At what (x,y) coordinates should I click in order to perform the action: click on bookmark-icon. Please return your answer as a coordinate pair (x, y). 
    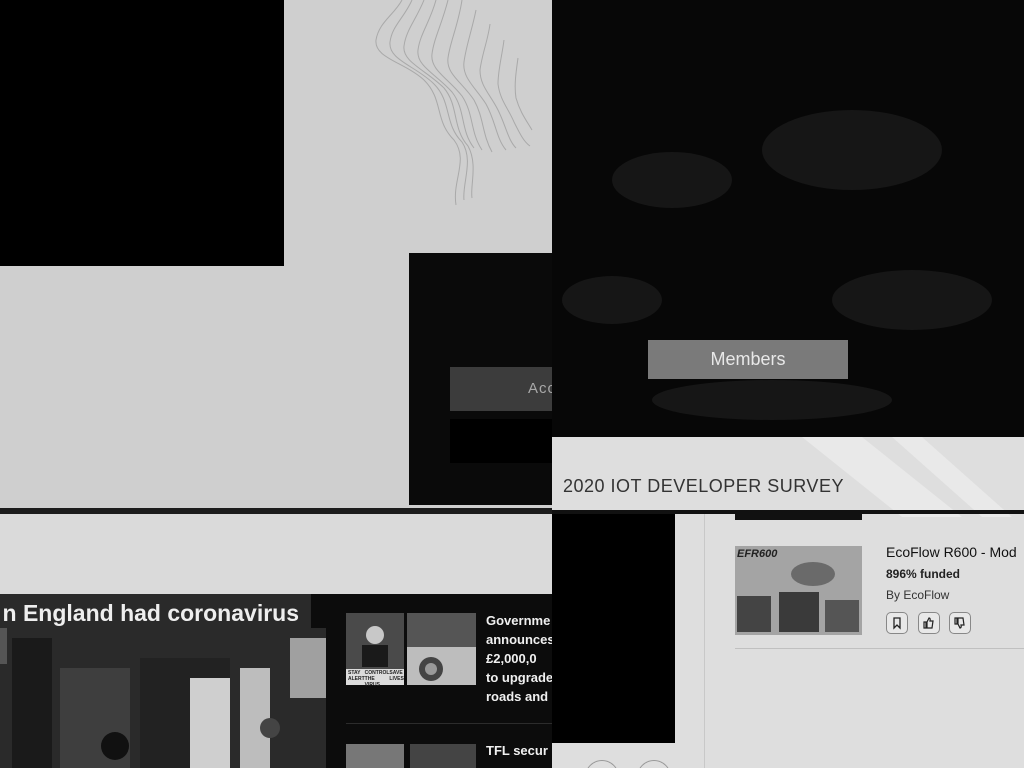
    Looking at the image, I should click on (897, 623).